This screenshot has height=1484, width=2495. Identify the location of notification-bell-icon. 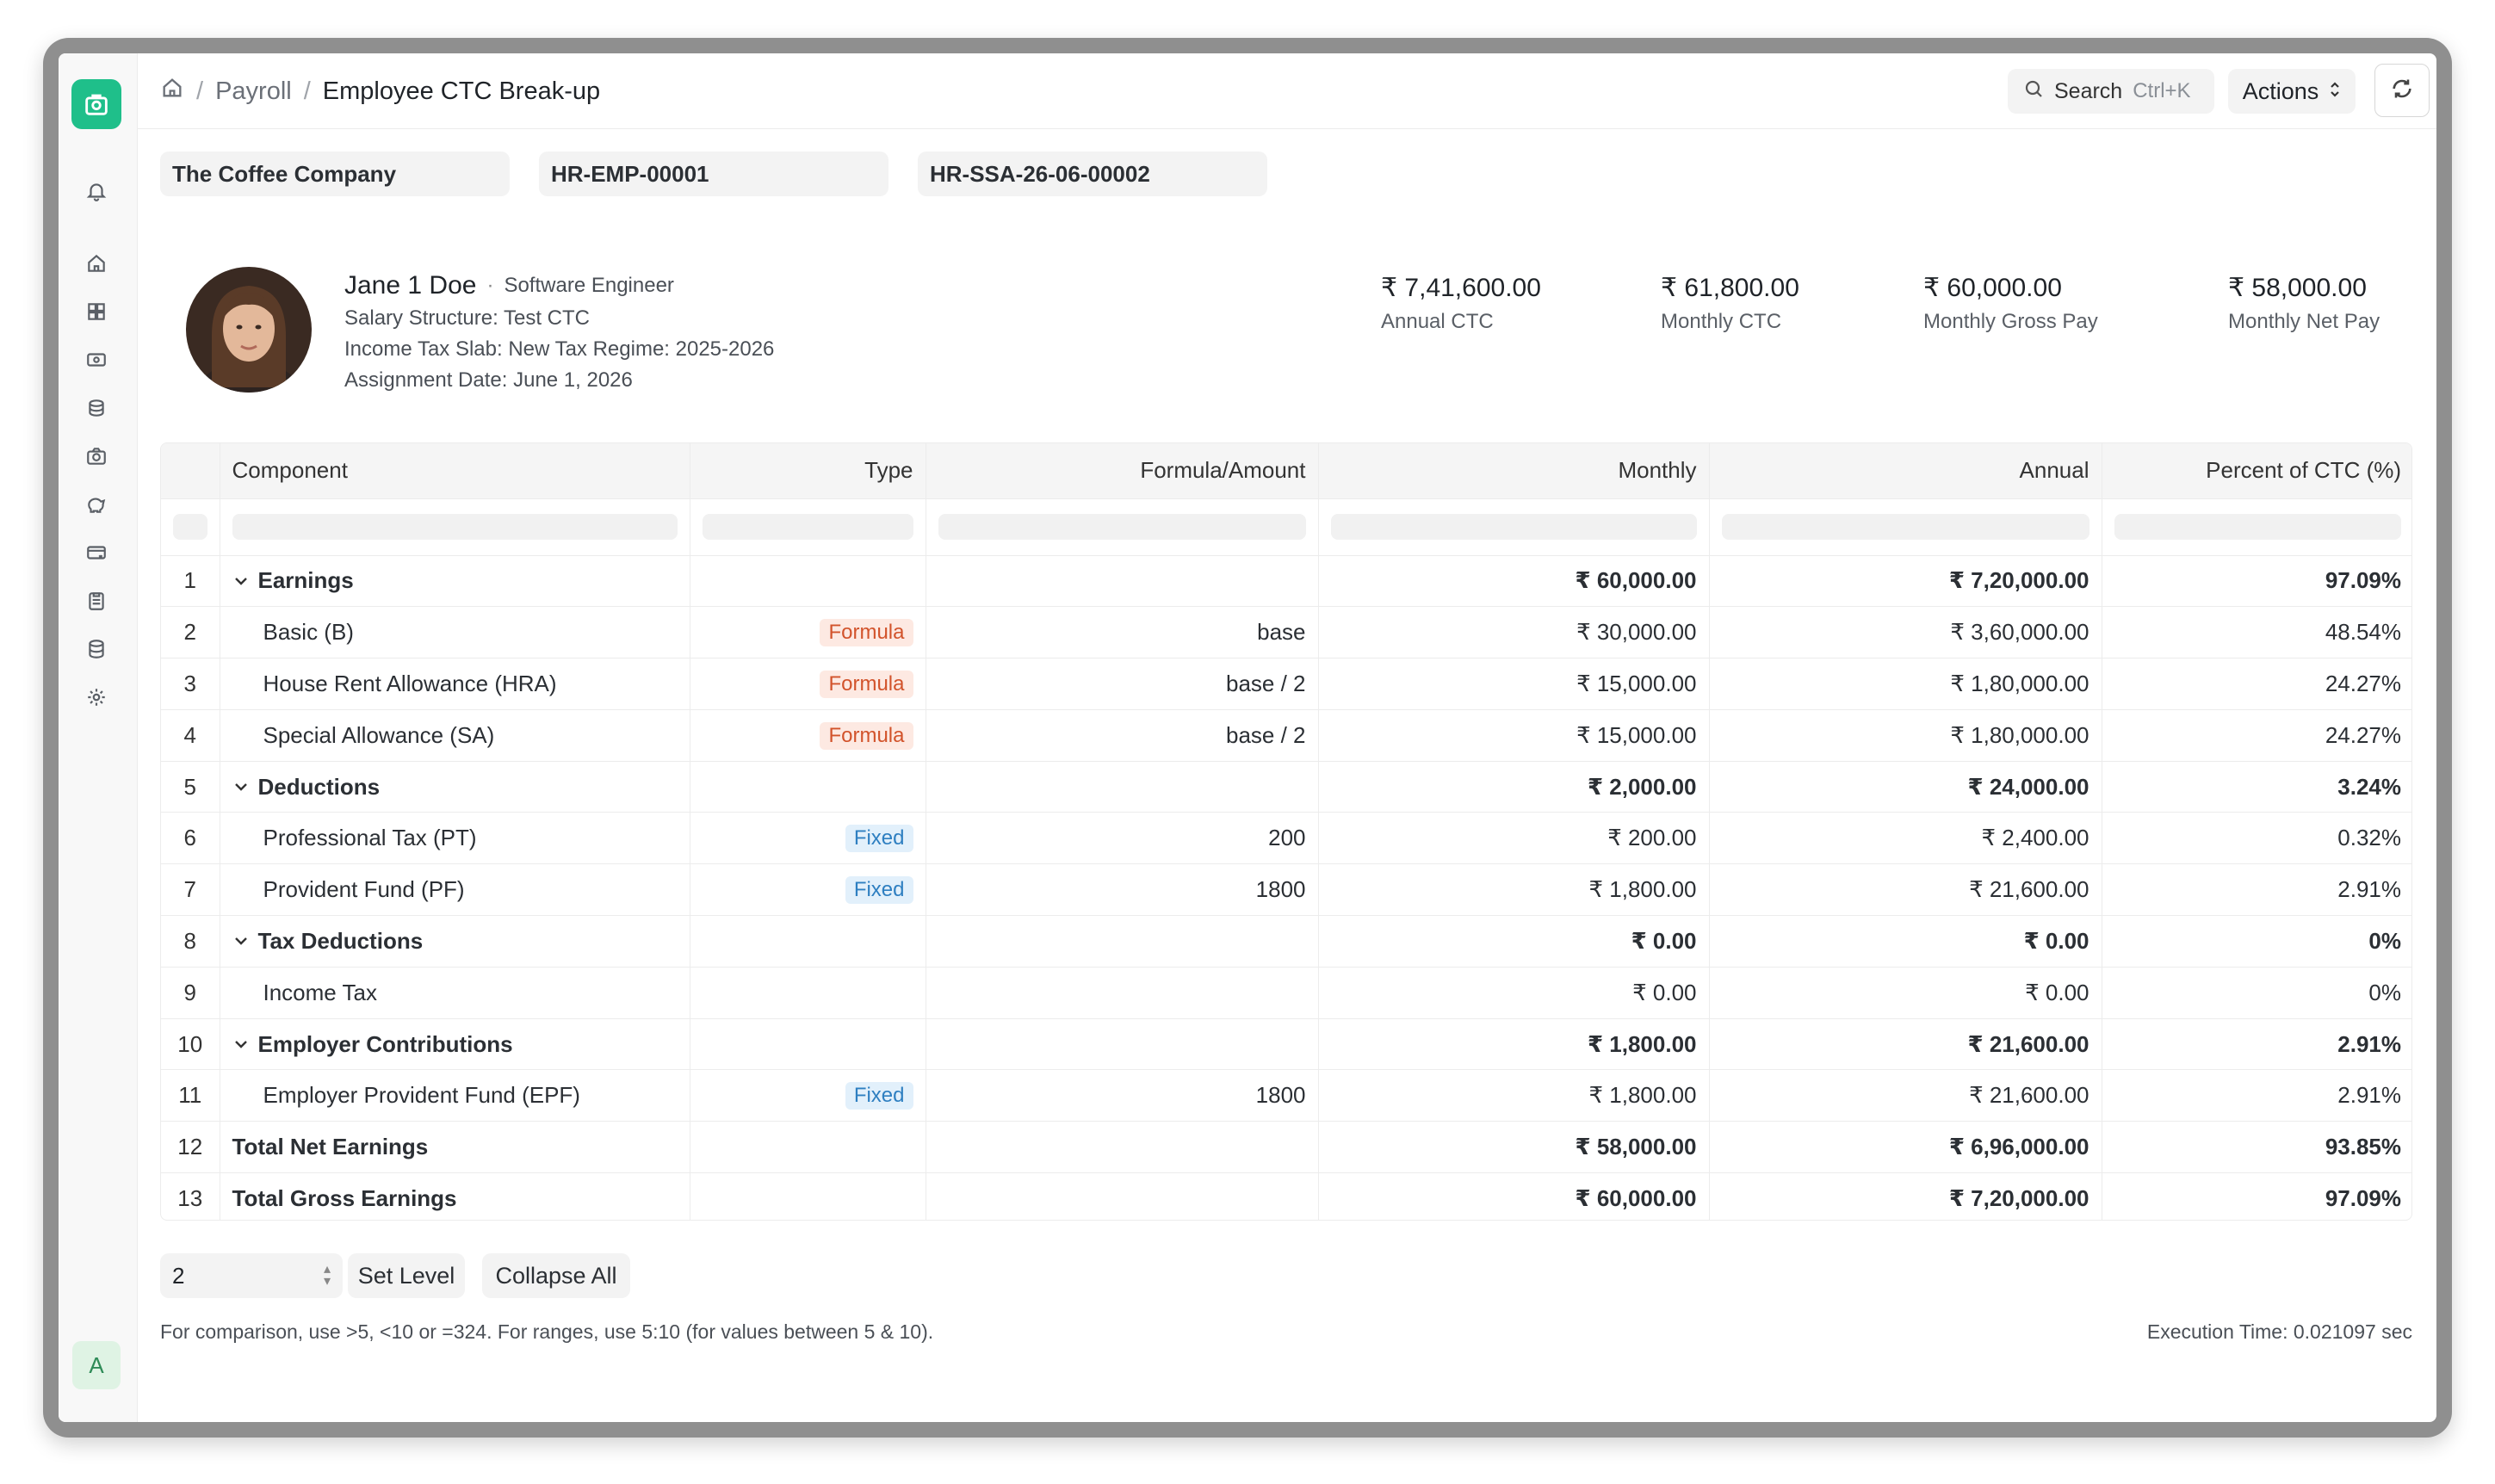
(96, 191).